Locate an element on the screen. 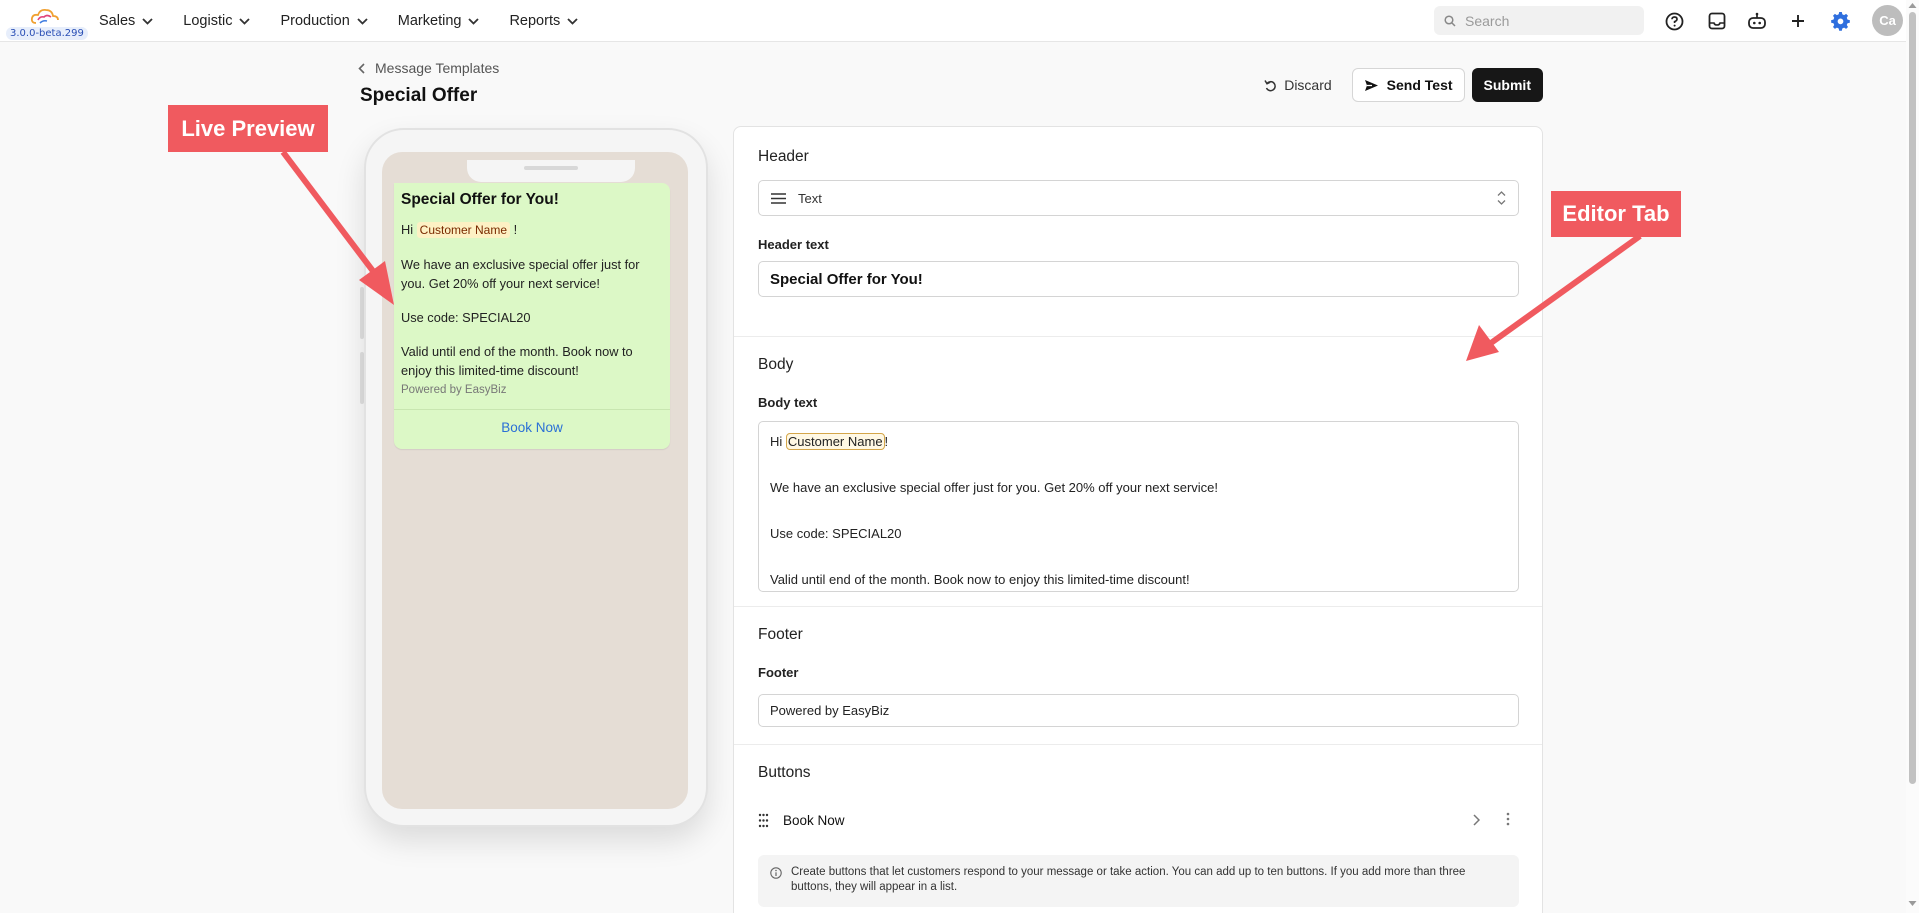  search-placeholder: Search is located at coordinates (1487, 20).